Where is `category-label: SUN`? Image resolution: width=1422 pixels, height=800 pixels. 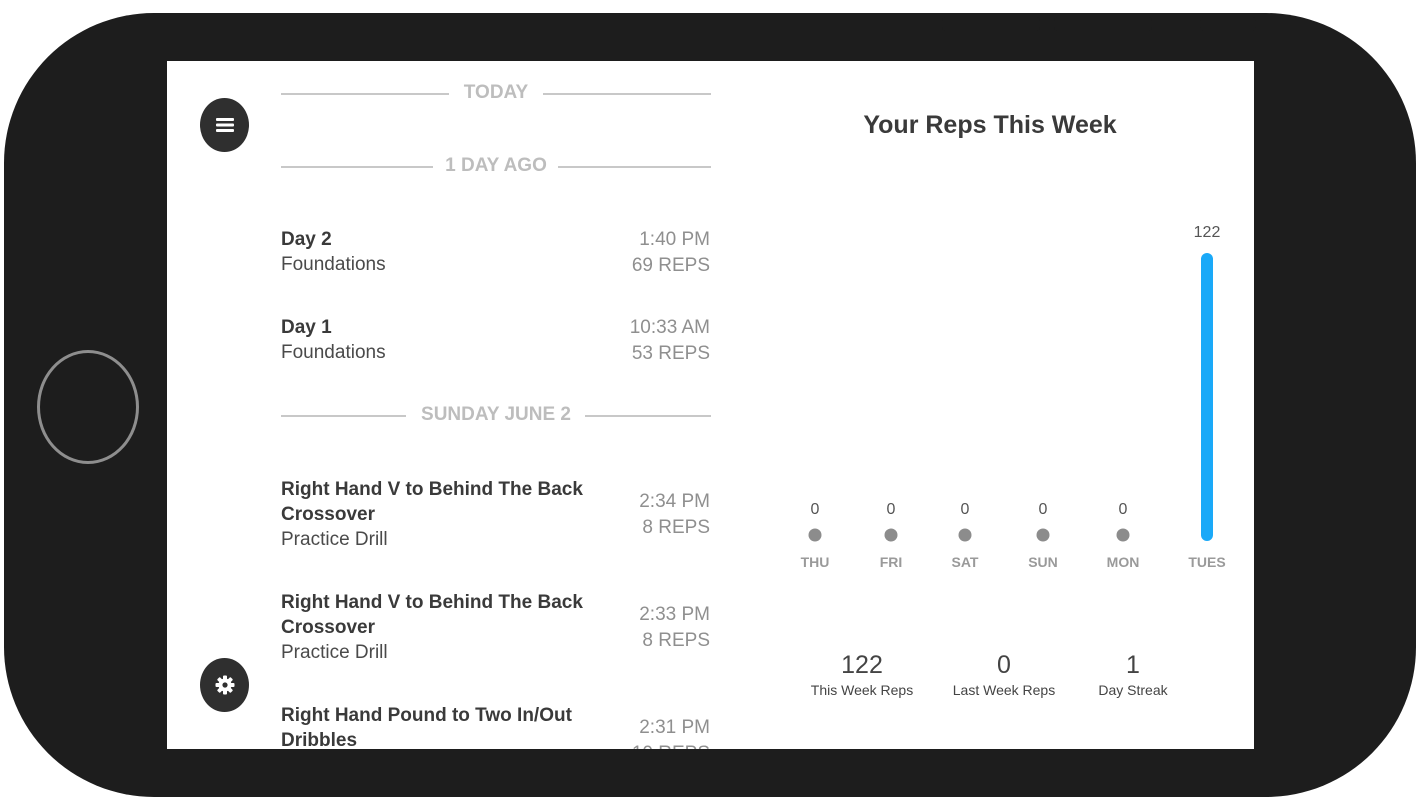 category-label: SUN is located at coordinates (1043, 562).